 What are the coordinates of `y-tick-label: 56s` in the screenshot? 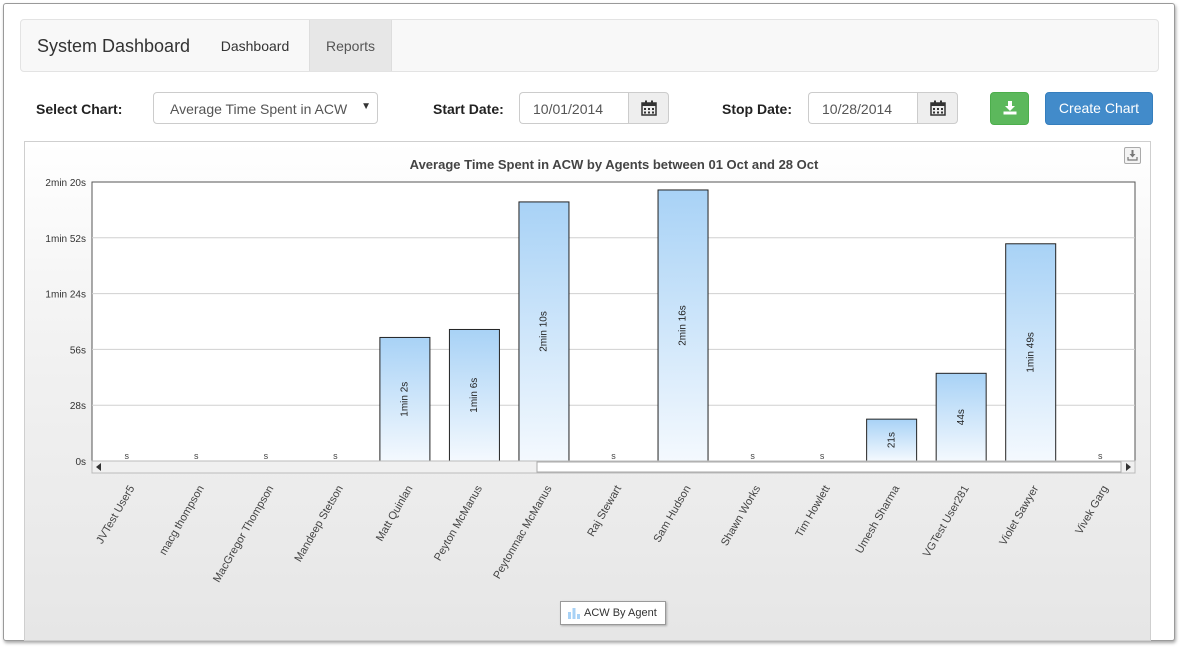 It's located at (78, 350).